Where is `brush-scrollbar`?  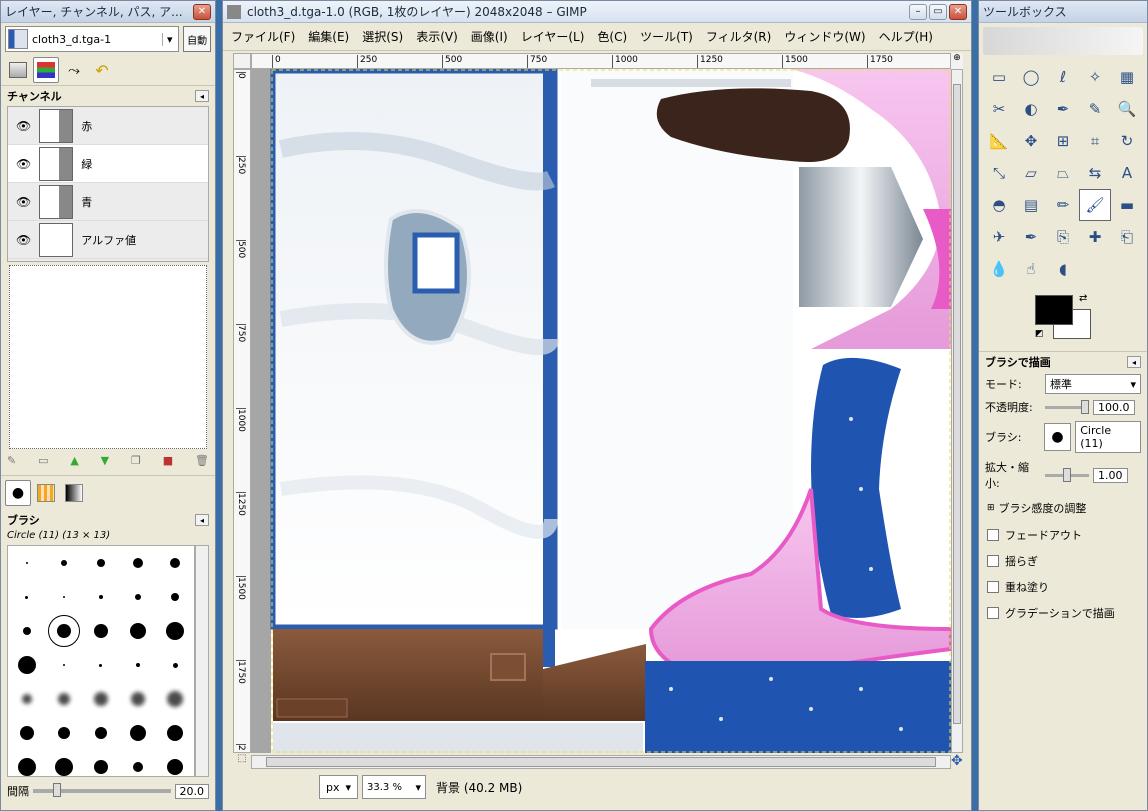 brush-scrollbar is located at coordinates (202, 661).